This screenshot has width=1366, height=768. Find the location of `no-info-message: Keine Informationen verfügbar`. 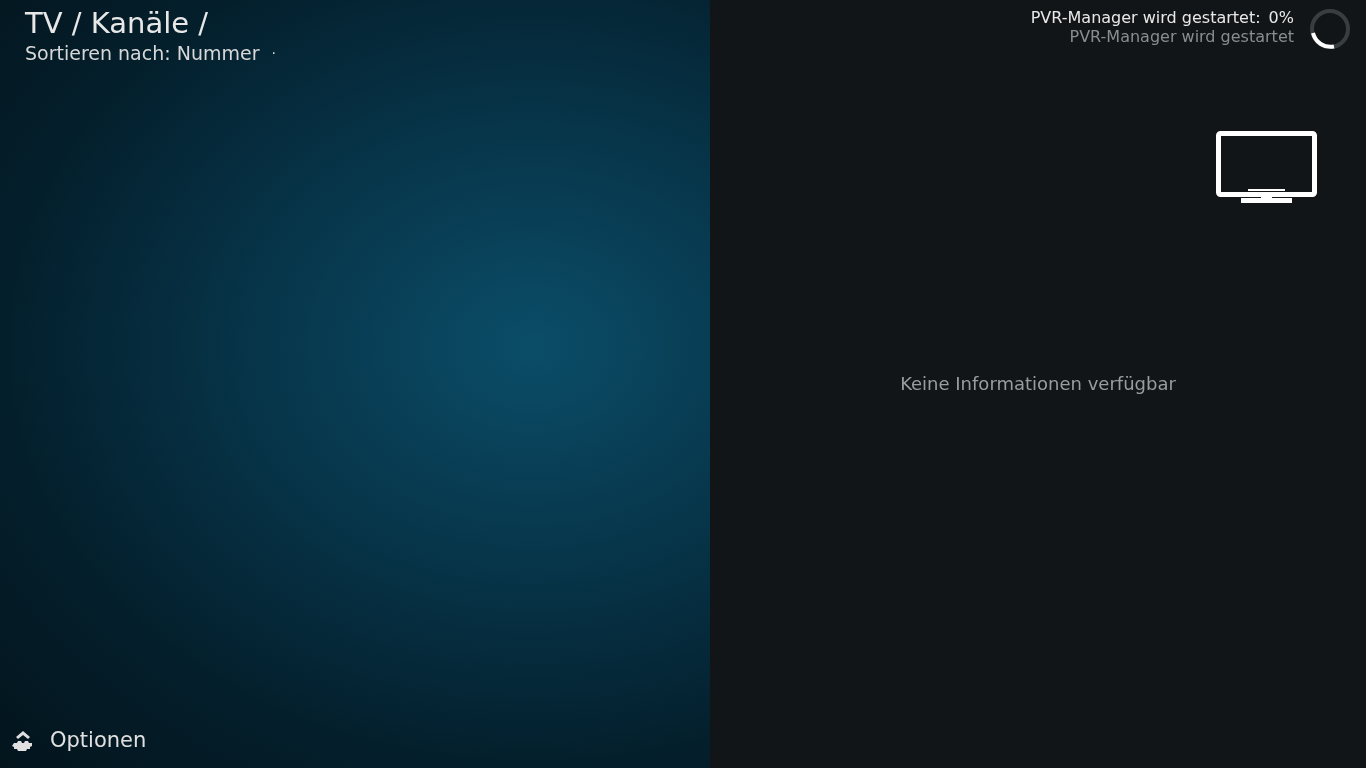

no-info-message: Keine Informationen verfügbar is located at coordinates (1038, 383).